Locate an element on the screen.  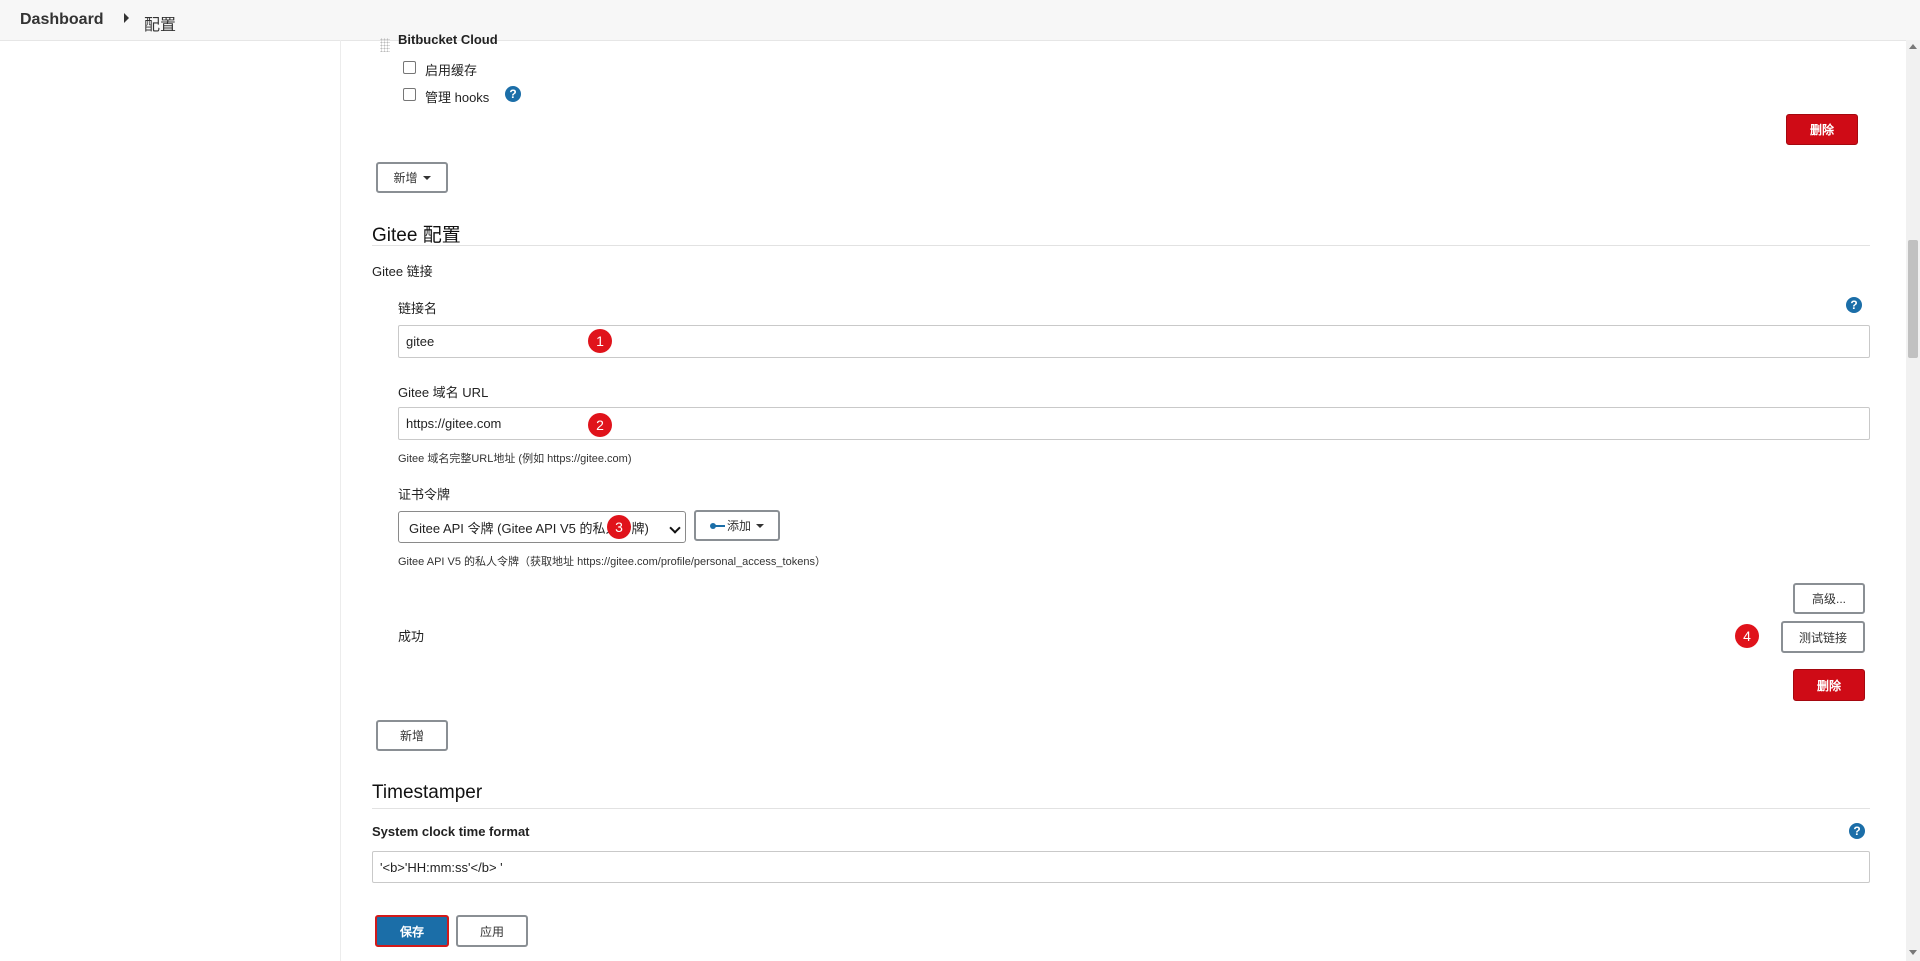
breadcrumb-chevron-icon is located at coordinates (126, 18).